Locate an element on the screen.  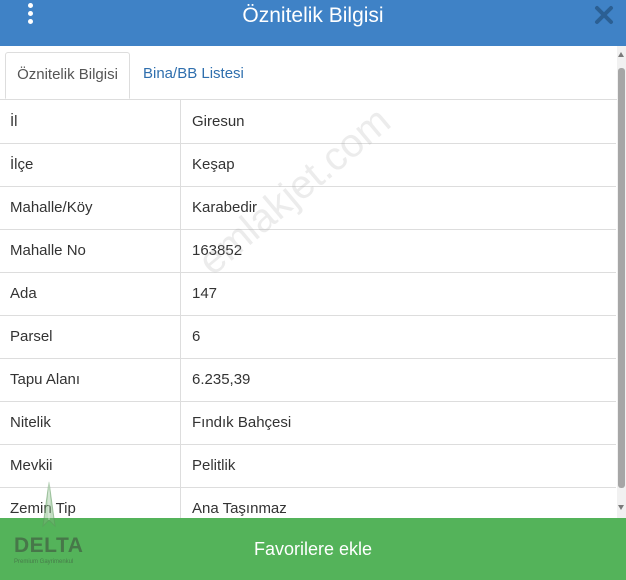
attribute-key: İl is located at coordinates (14, 121).